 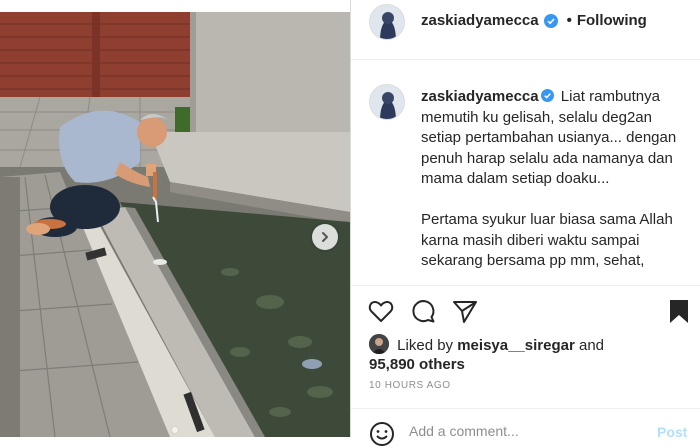 I want to click on chevron-right-icon, so click(x=325, y=237).